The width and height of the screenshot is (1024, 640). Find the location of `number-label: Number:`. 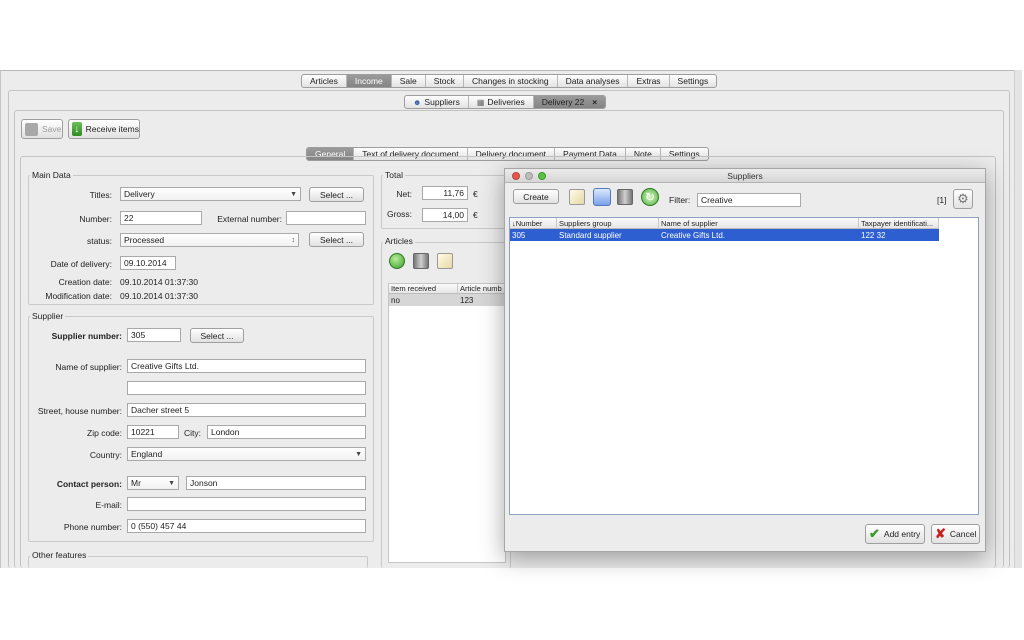

number-label: Number: is located at coordinates (95, 219).